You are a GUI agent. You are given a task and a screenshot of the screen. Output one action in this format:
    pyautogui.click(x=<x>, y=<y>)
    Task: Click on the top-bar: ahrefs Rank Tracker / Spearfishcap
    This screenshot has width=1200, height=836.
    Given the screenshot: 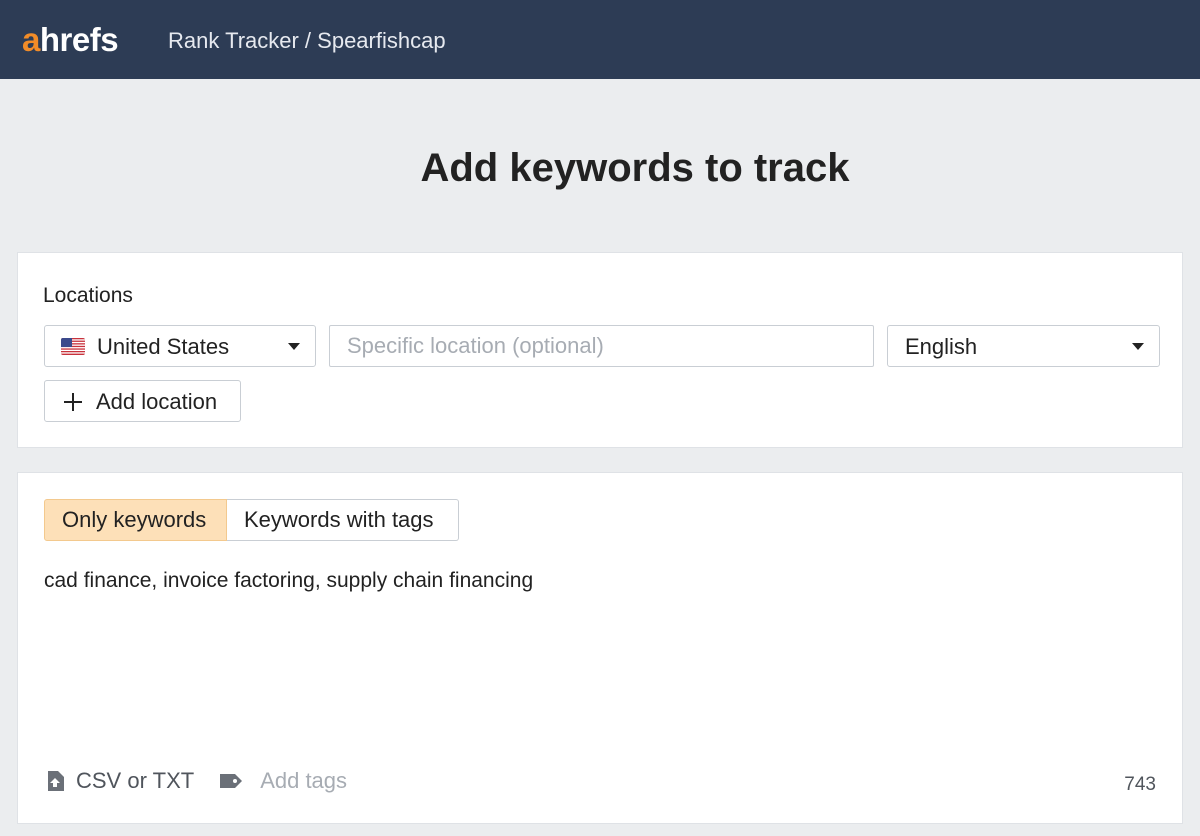 What is the action you would take?
    pyautogui.click(x=600, y=39)
    